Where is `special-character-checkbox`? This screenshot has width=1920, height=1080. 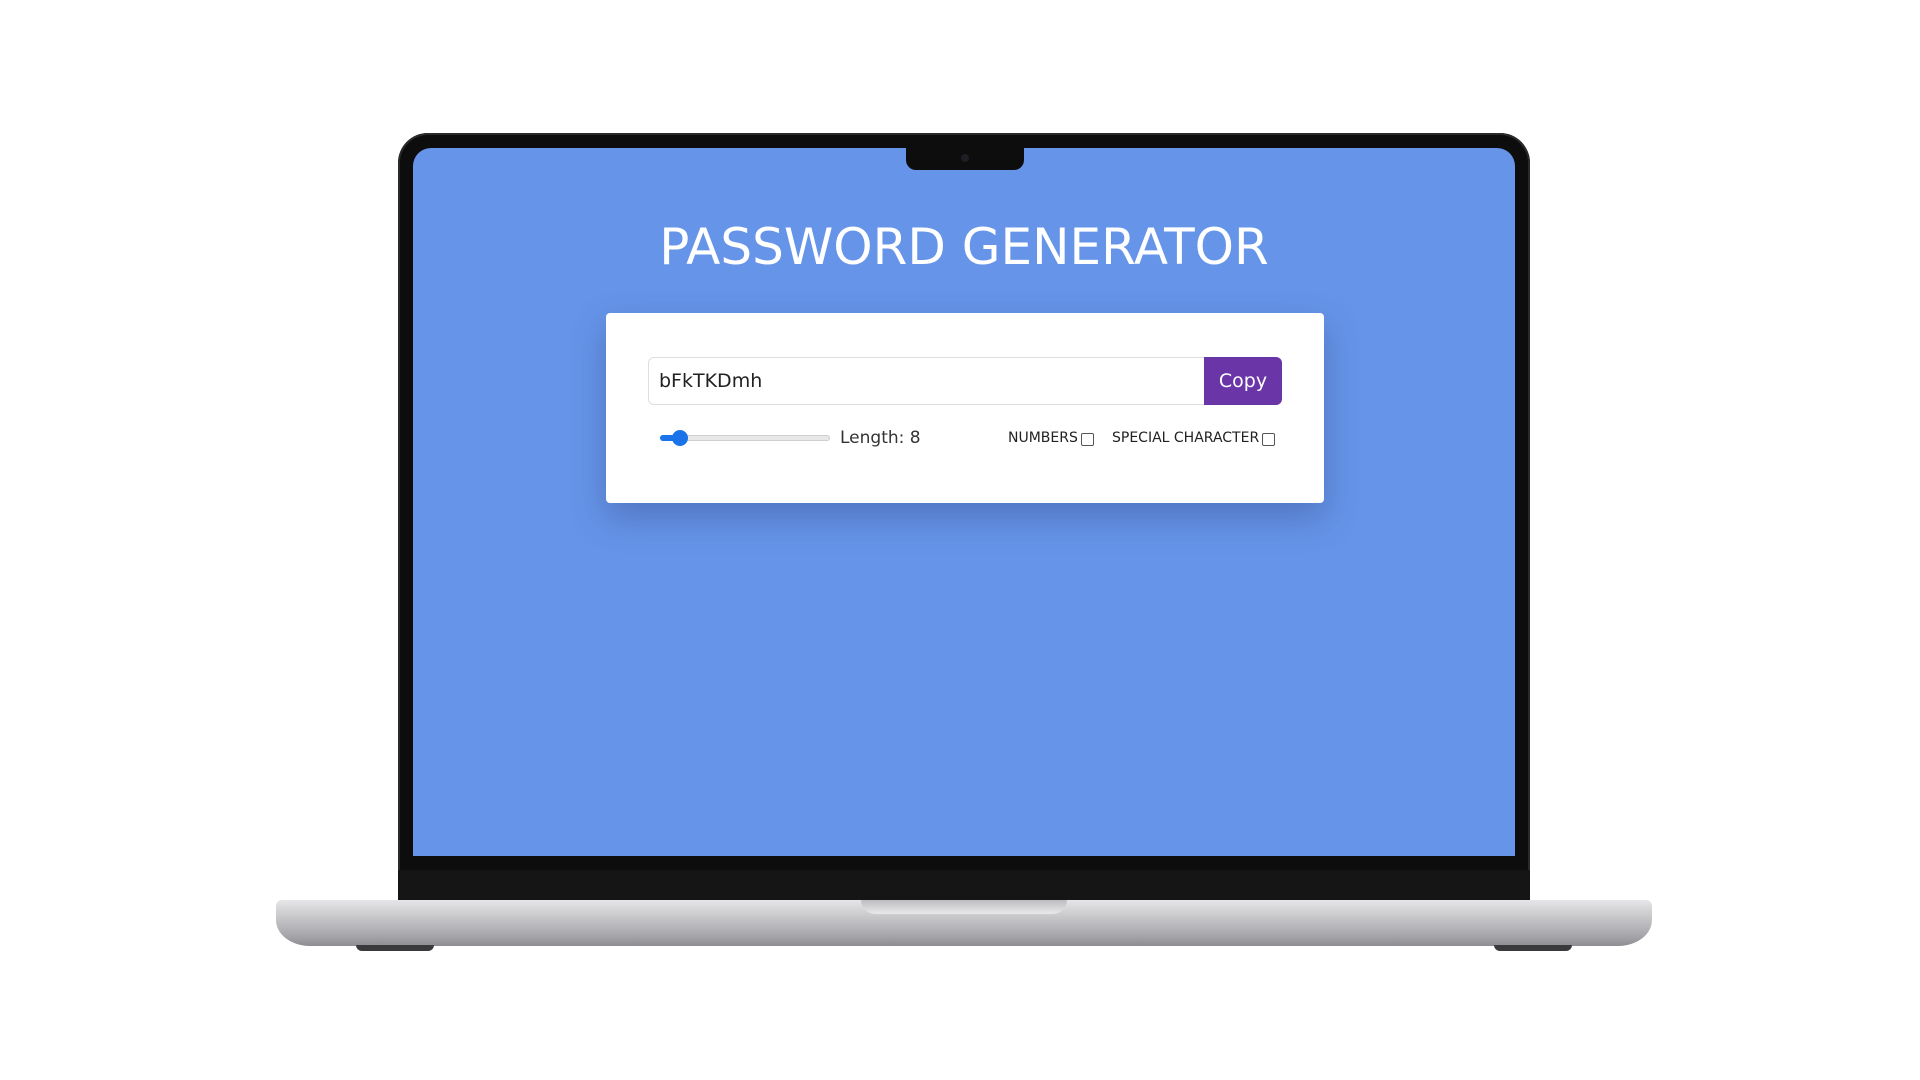
special-character-checkbox is located at coordinates (1269, 439).